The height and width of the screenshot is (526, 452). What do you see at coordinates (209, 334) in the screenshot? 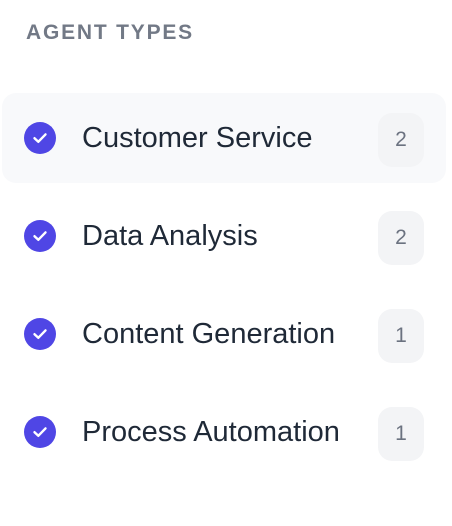
I see `filter-item-label: Content Generation` at bounding box center [209, 334].